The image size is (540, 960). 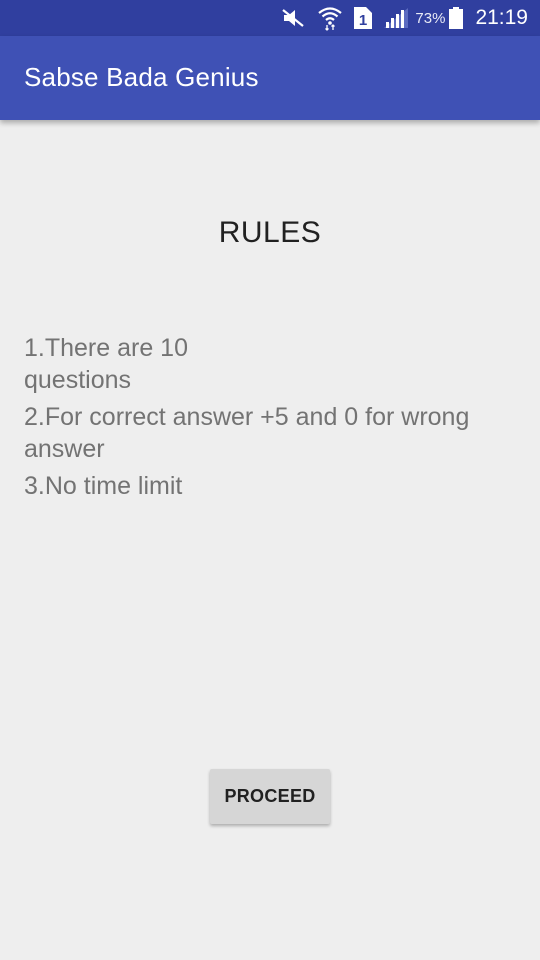 I want to click on mute-icon, so click(x=294, y=18).